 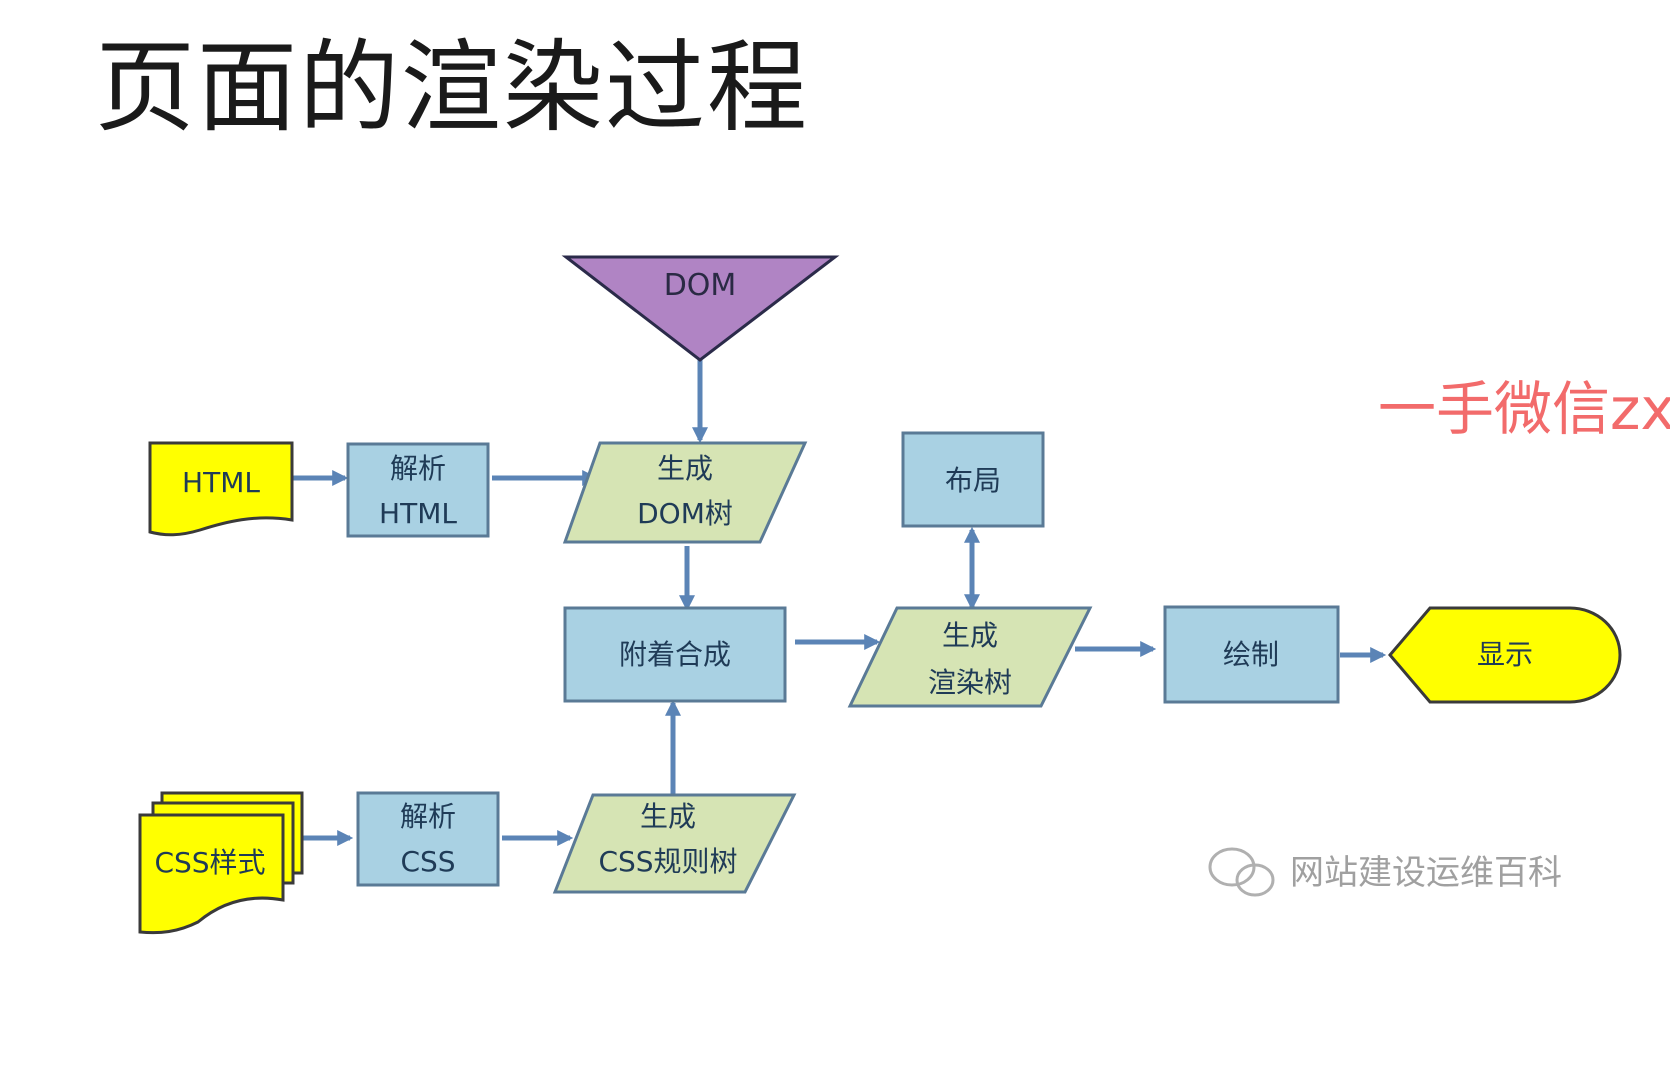 I want to click on parse-css-label-line2: CSS, so click(x=427, y=861).